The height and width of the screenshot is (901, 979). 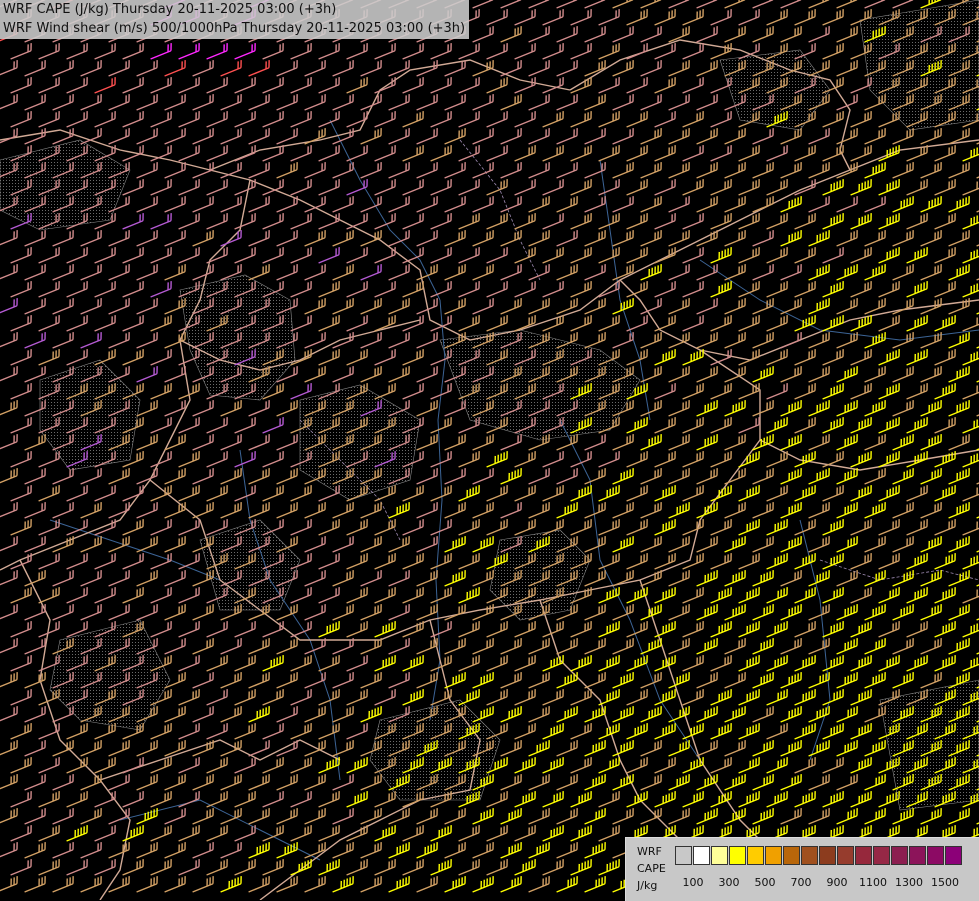 I want to click on legend-tick-label: 500, so click(x=765, y=882).